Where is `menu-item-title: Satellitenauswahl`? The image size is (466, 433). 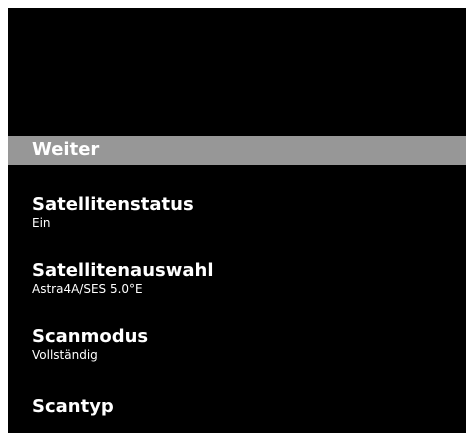 menu-item-title: Satellitenauswahl is located at coordinates (123, 270).